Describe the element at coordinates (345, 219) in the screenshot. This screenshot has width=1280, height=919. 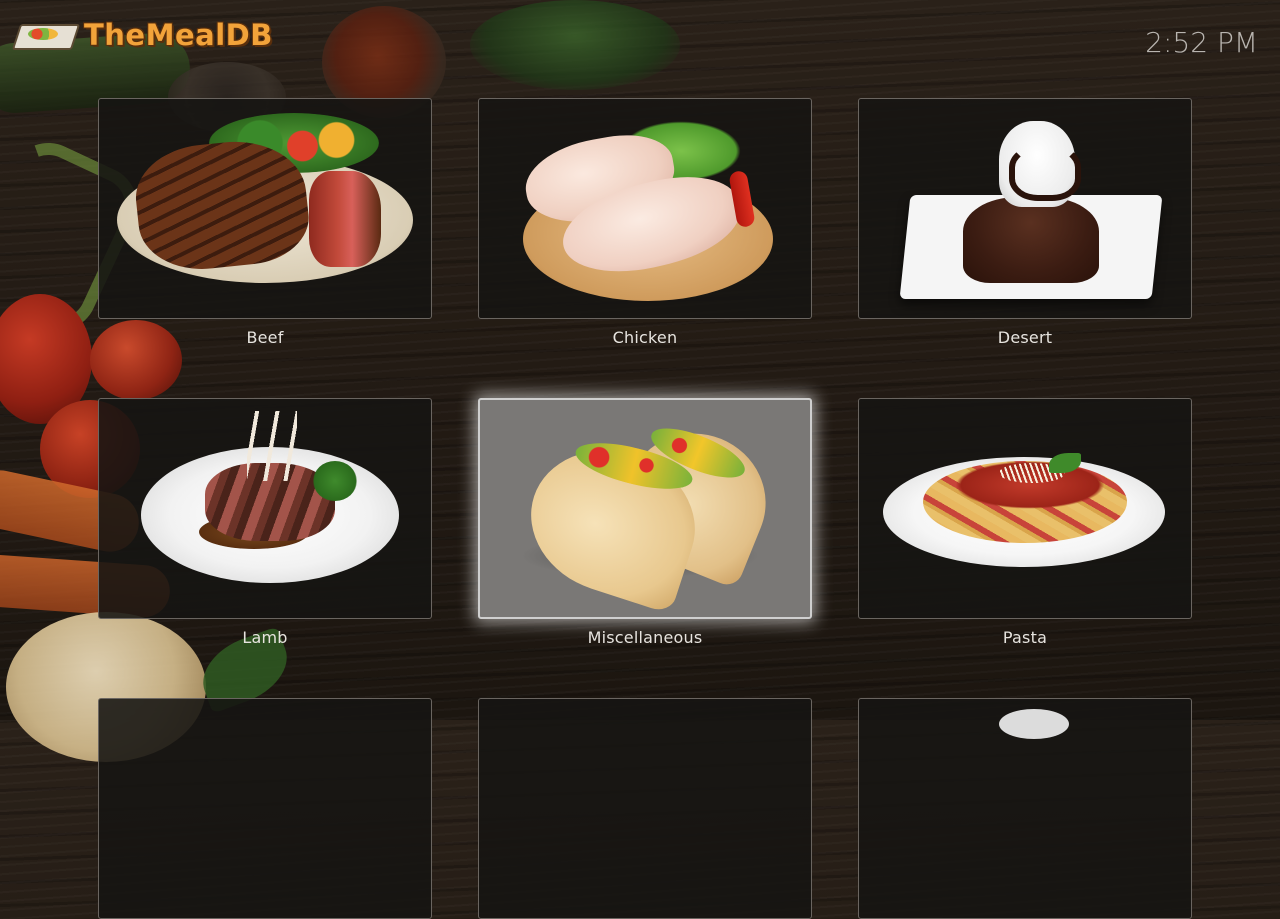
I see `steak-slice-image` at that location.